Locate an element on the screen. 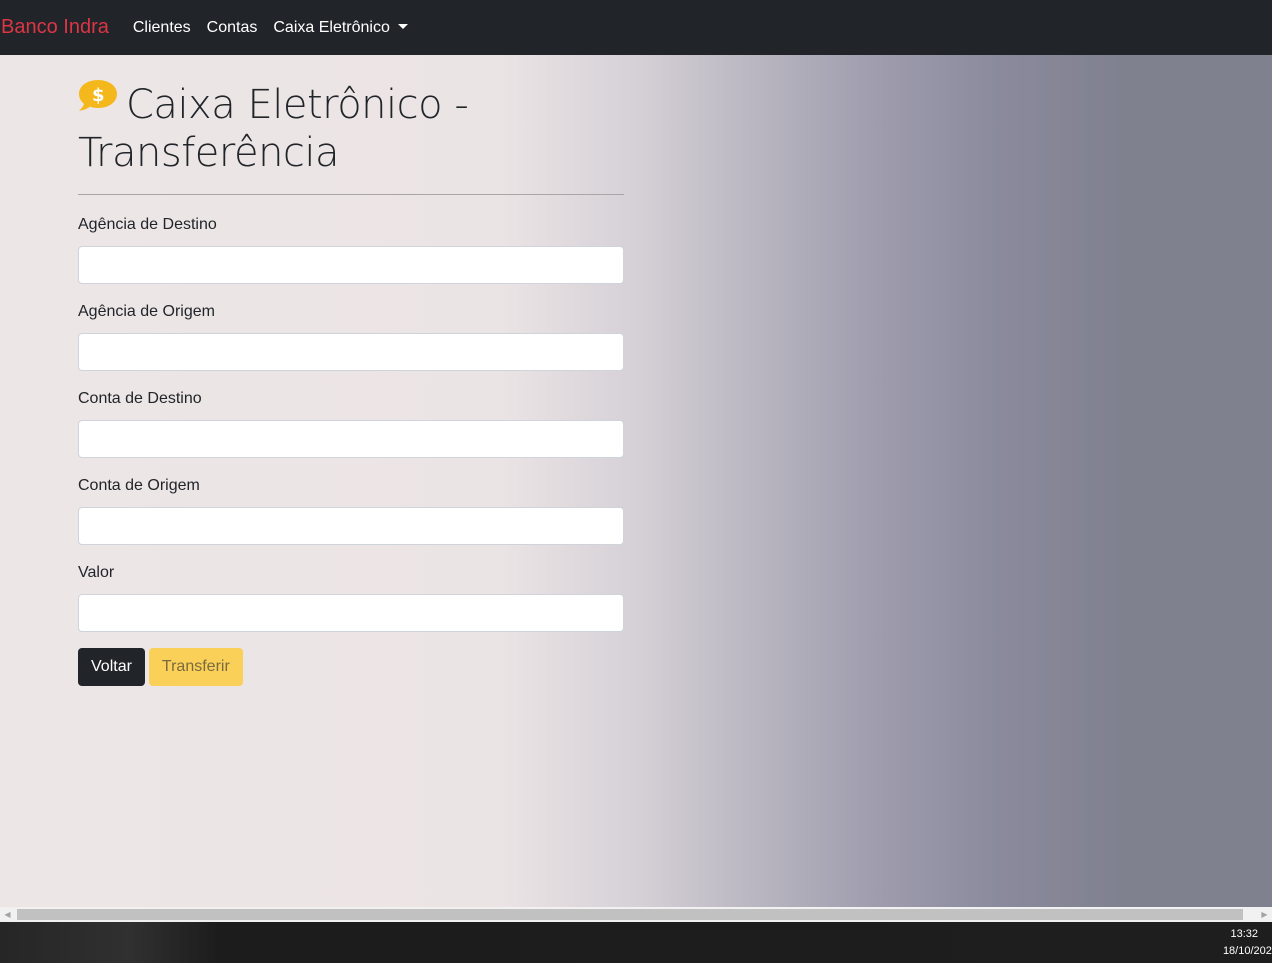 The image size is (1272, 963). form-group-conta-origem: Conta de Origem is located at coordinates (351, 510).